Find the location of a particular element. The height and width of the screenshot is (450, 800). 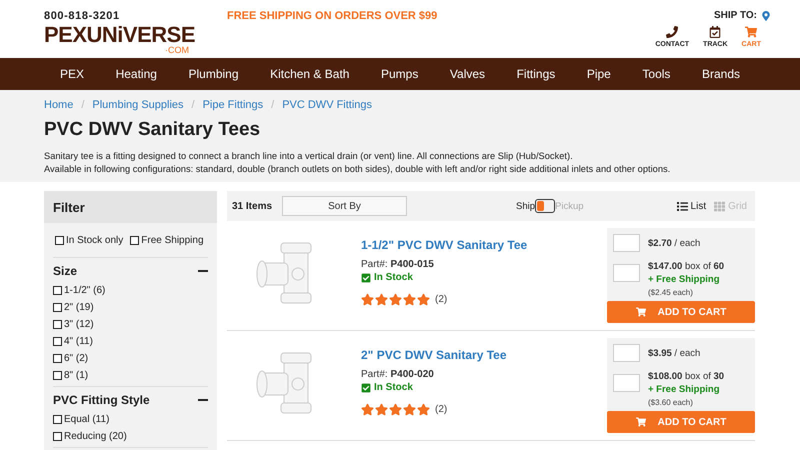

filter-checkbox: Equal (11) is located at coordinates (130, 419).